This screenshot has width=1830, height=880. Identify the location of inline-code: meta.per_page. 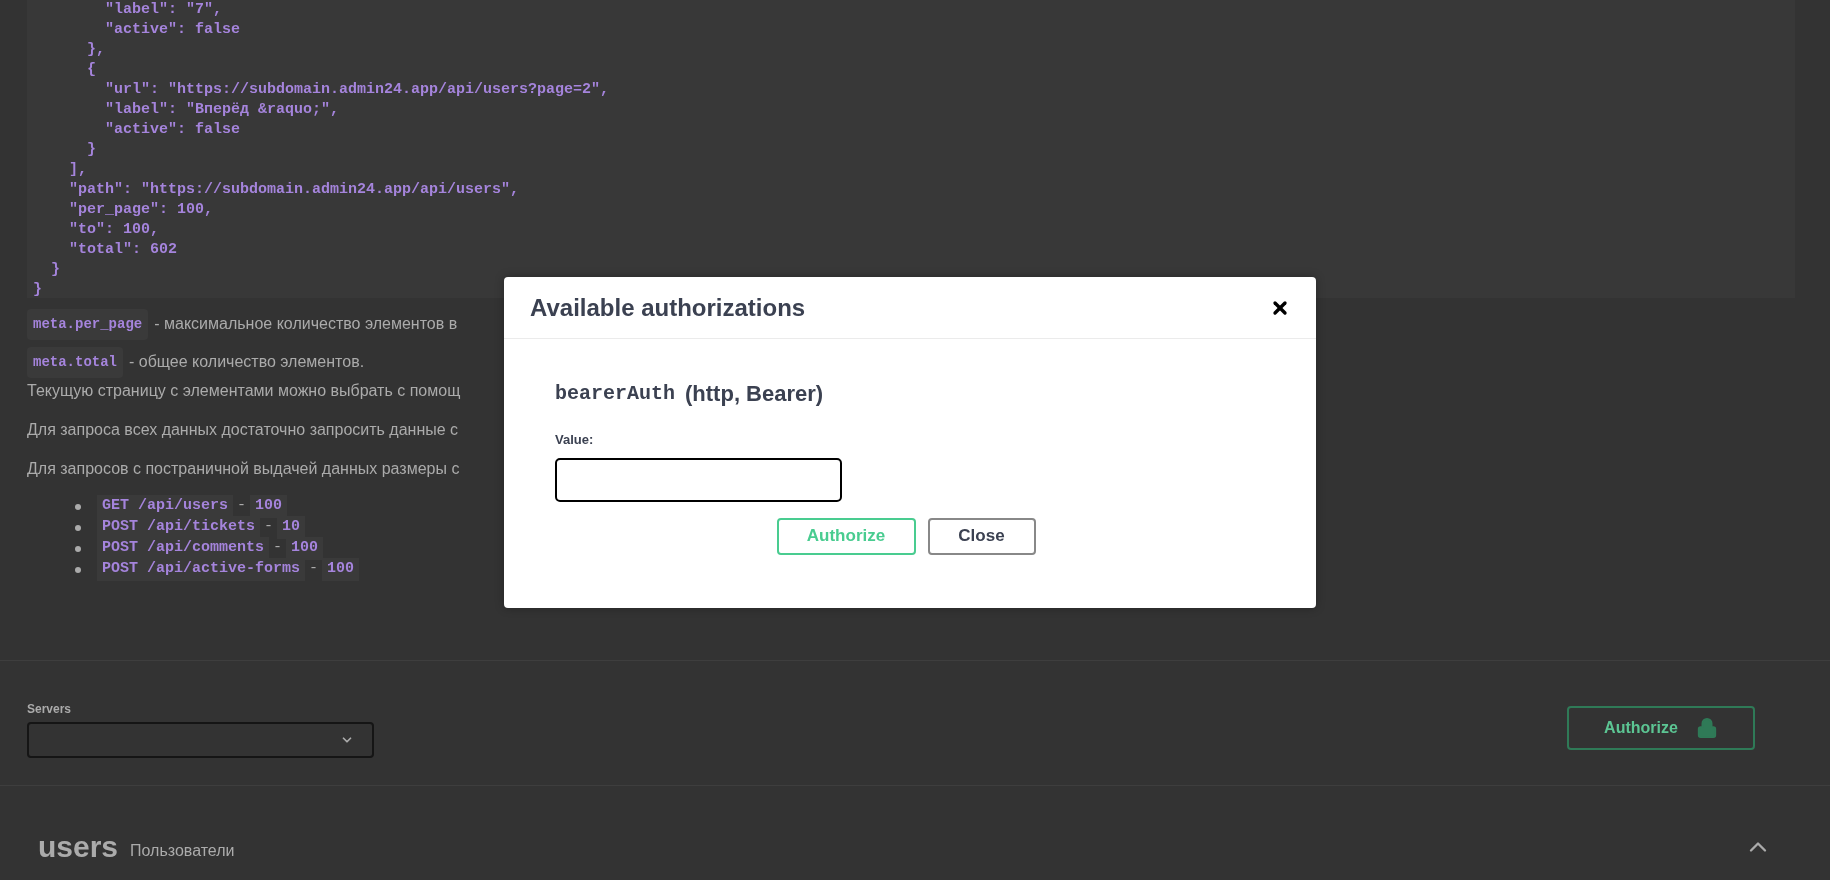
(88, 324).